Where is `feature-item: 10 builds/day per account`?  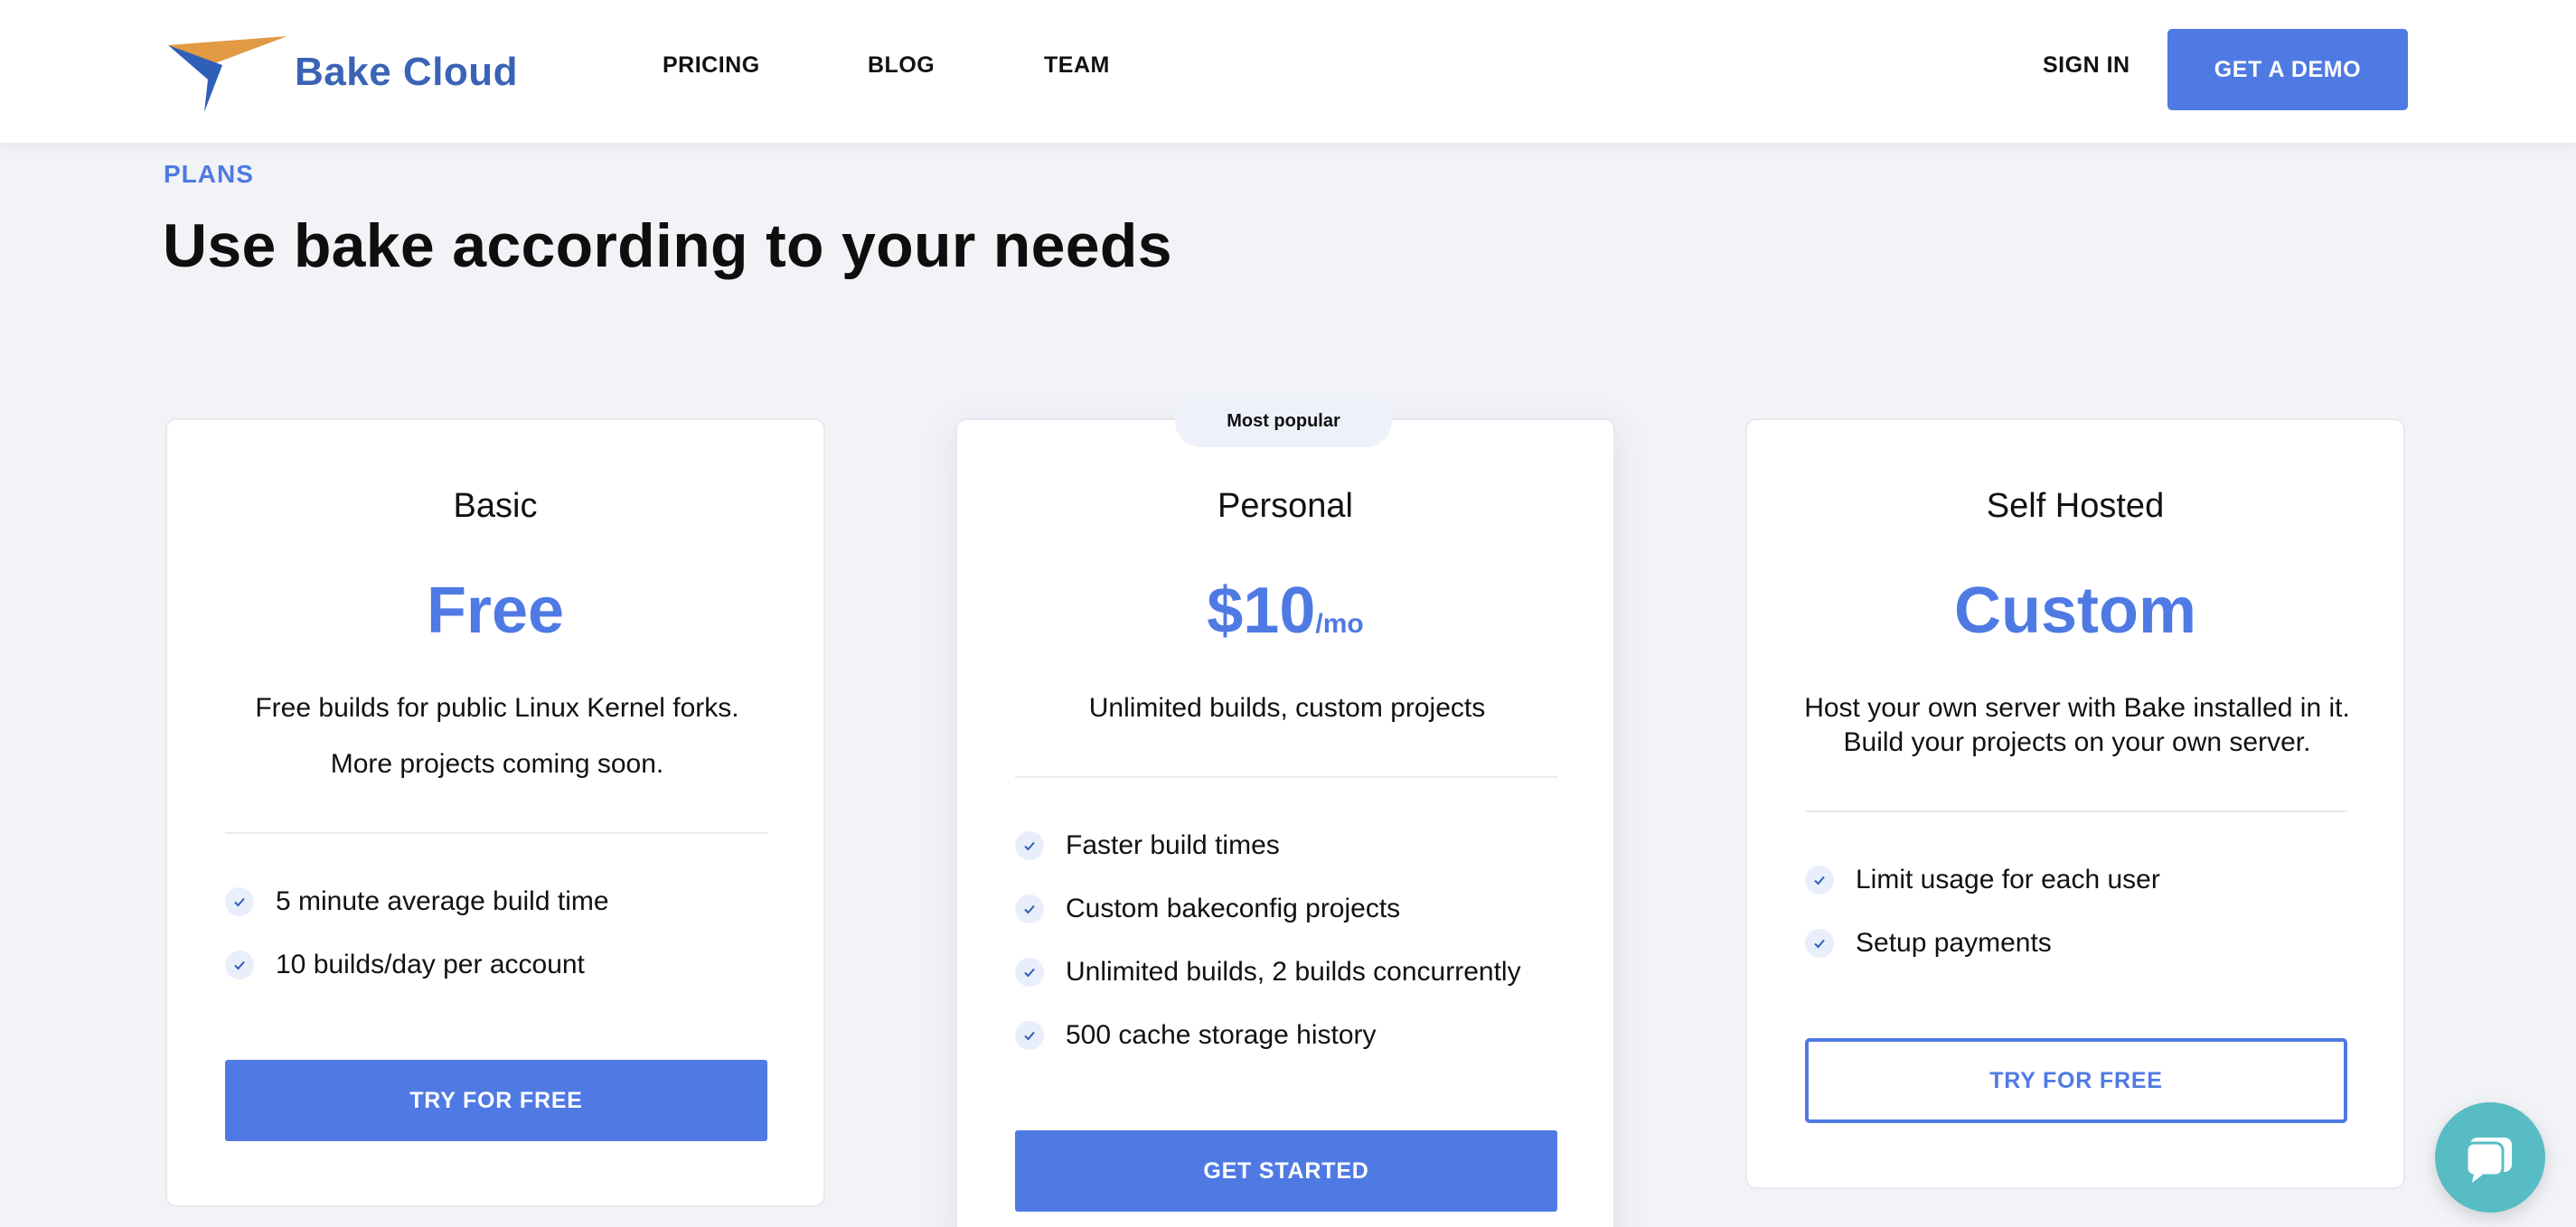 feature-item: 10 builds/day per account is located at coordinates (405, 965).